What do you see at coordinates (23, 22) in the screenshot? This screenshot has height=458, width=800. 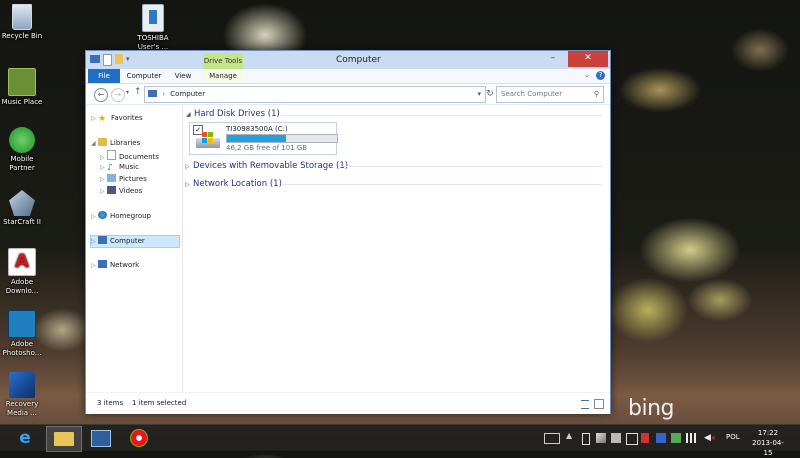 I see `desktop-icon-recycle-bin: Recycle Bin` at bounding box center [23, 22].